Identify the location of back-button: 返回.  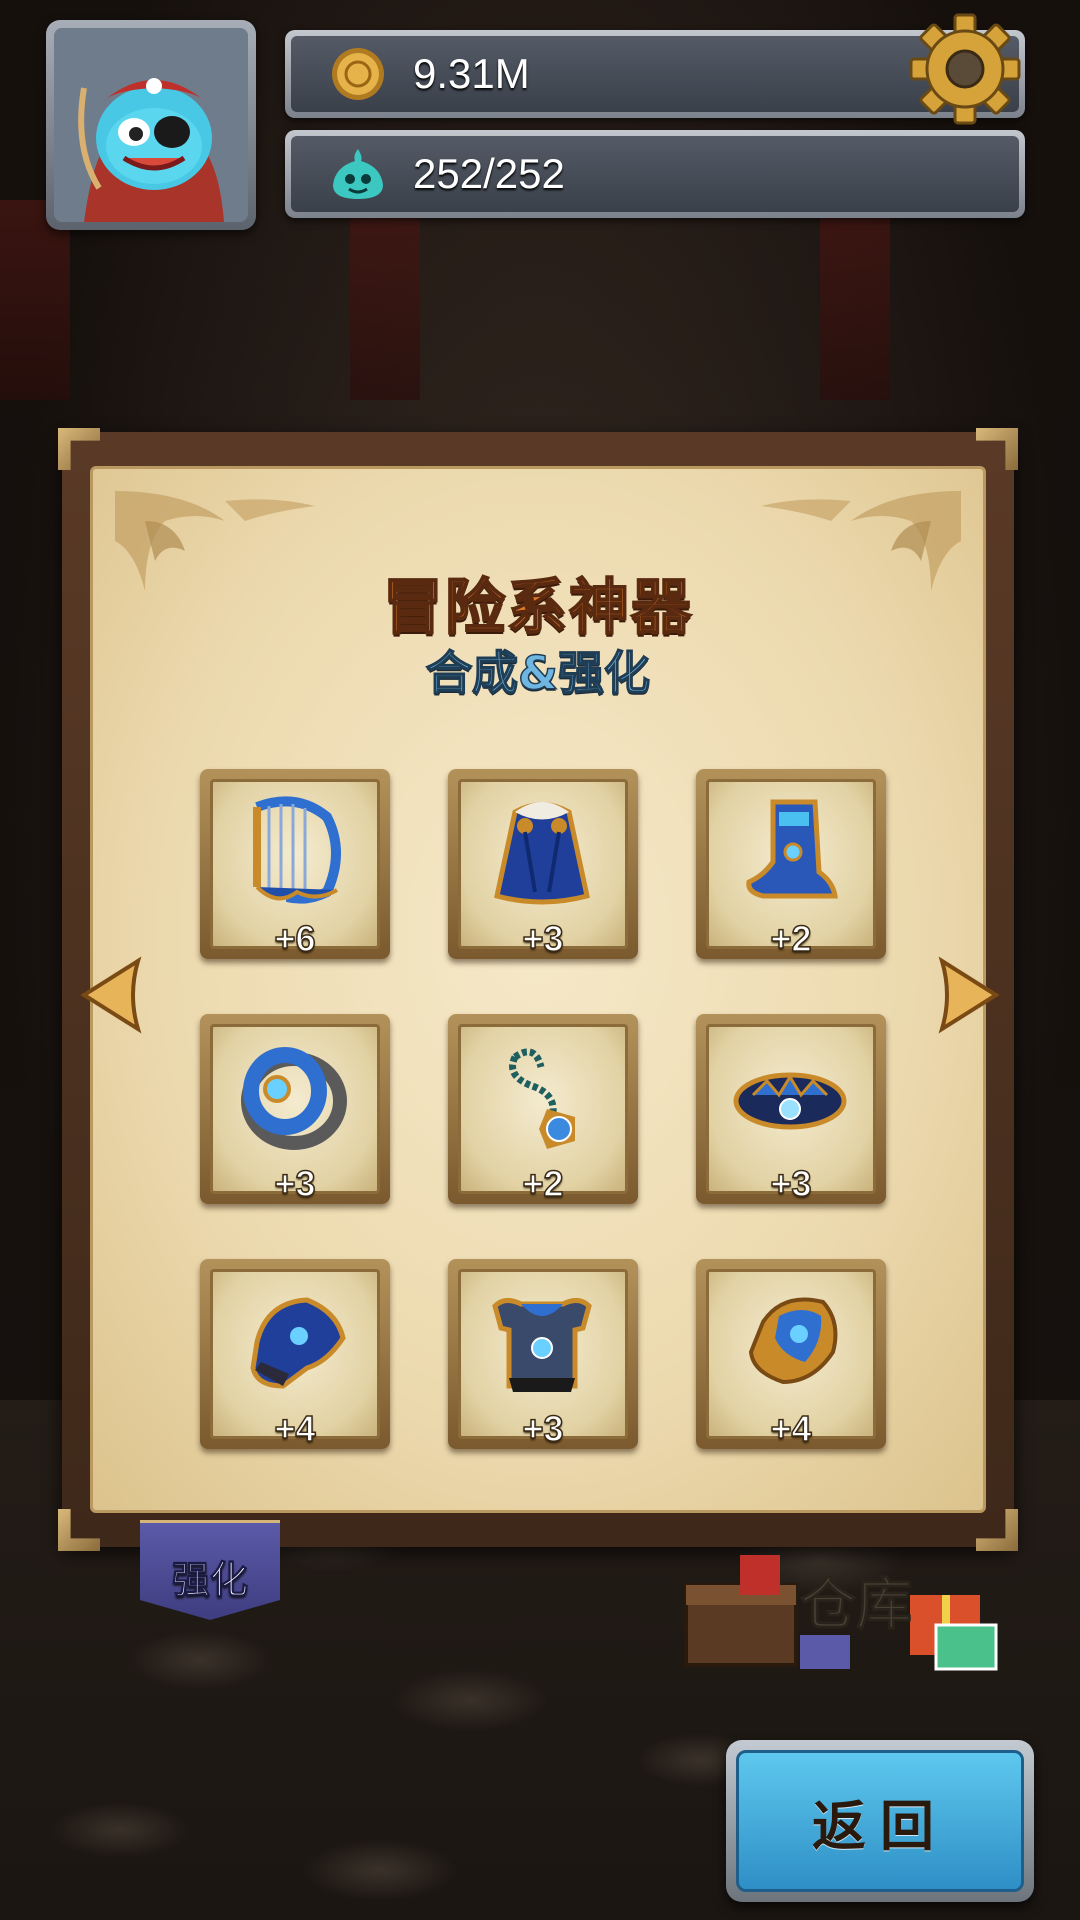
(880, 1821).